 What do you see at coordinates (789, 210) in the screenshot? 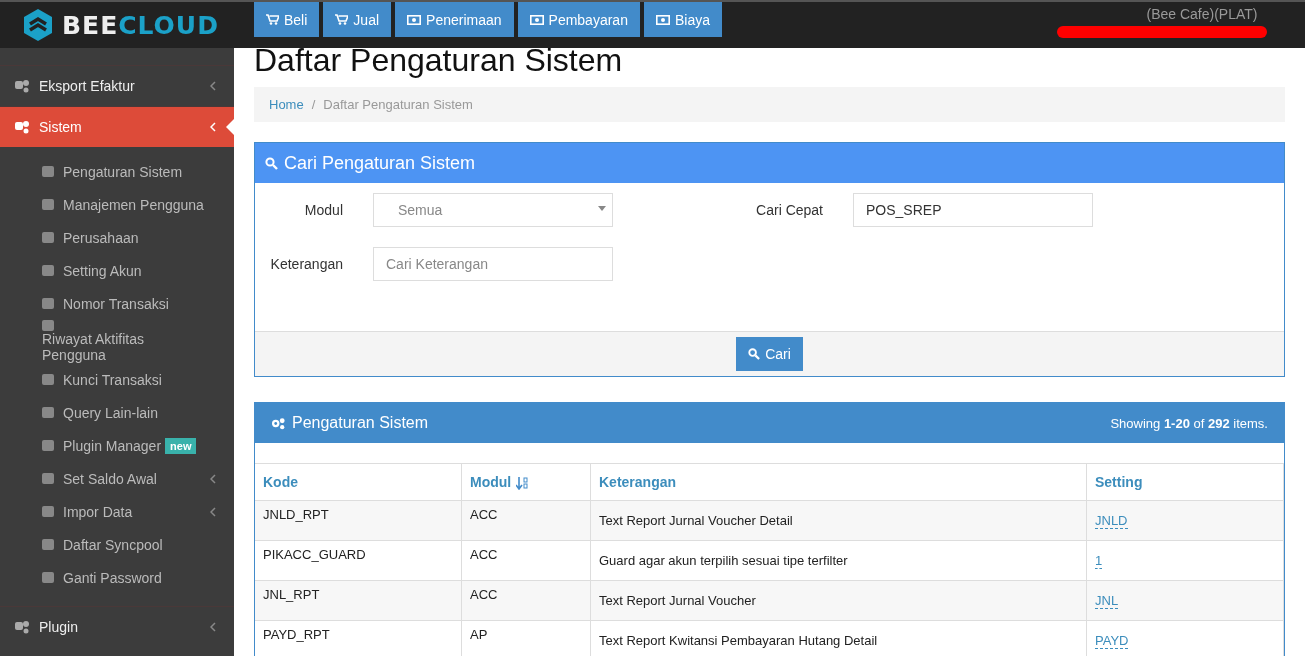
I see `field-label: Cari Cepat` at bounding box center [789, 210].